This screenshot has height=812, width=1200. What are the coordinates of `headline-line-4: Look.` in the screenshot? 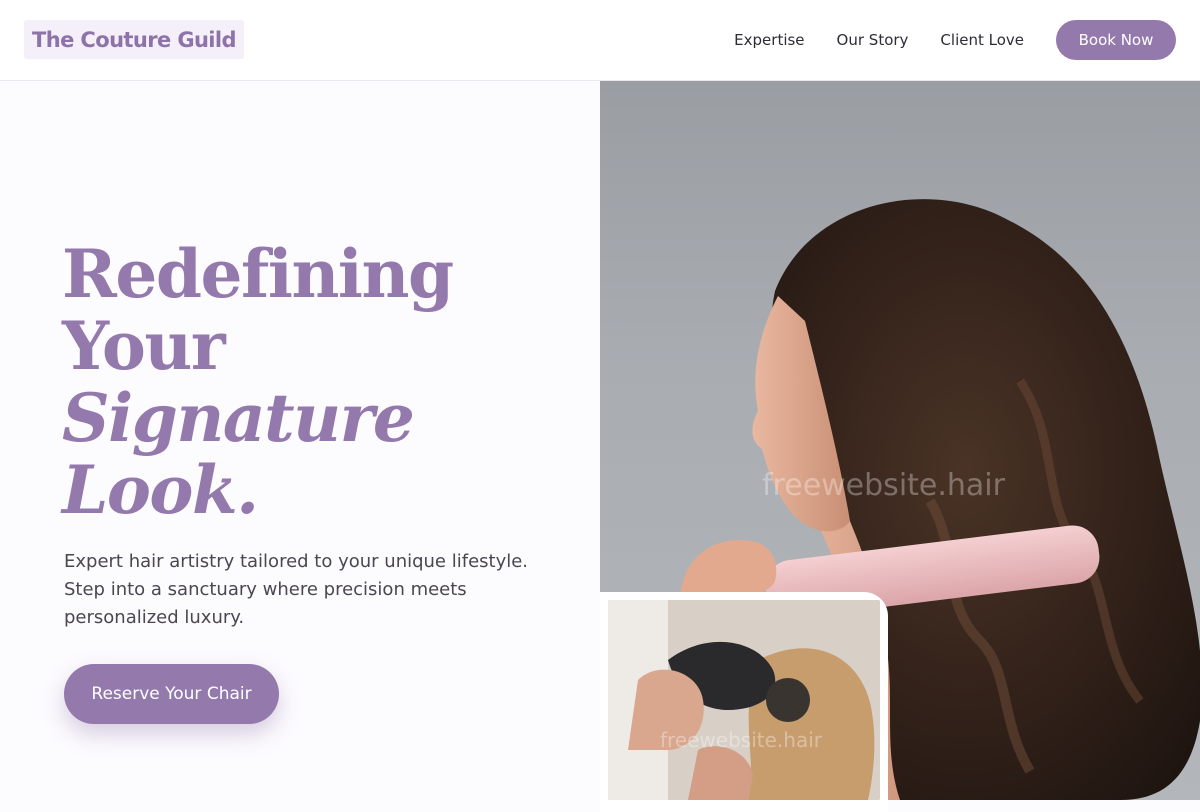 It's located at (160, 490).